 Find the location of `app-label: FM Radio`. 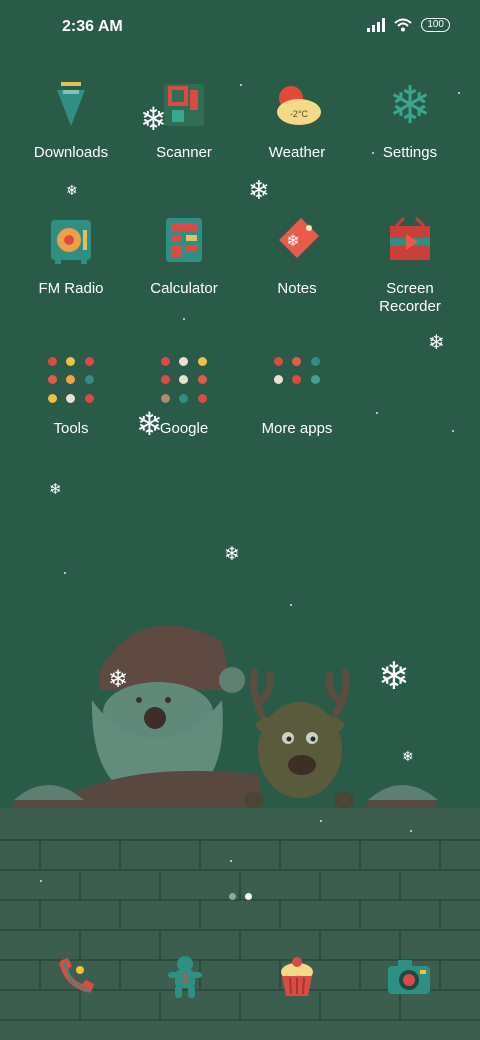

app-label: FM Radio is located at coordinates (71, 288).